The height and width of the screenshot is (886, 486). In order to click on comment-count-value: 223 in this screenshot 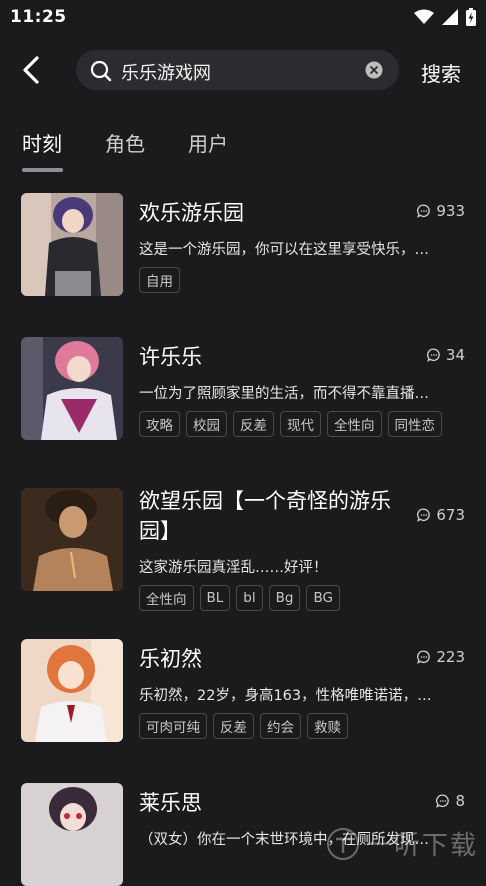, I will do `click(450, 657)`.